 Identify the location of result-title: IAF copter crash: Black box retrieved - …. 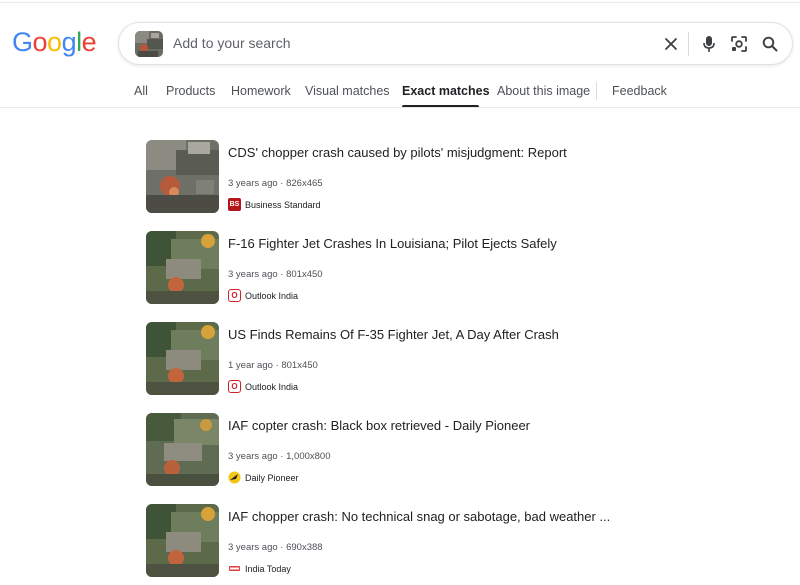
(379, 425).